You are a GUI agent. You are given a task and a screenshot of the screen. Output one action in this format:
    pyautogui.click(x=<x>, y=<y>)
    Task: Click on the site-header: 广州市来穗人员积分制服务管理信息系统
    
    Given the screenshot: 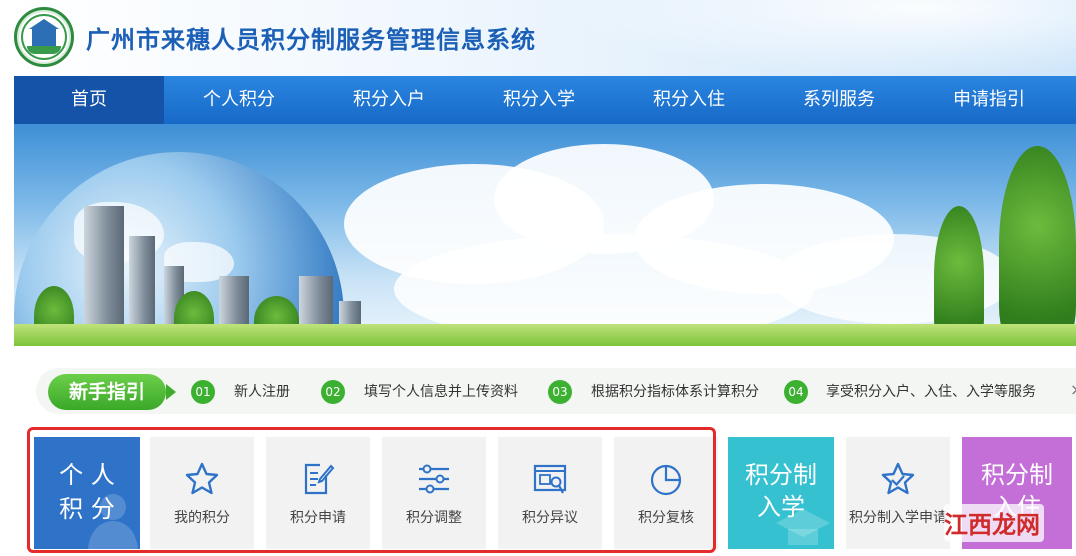 What is the action you would take?
    pyautogui.click(x=538, y=38)
    